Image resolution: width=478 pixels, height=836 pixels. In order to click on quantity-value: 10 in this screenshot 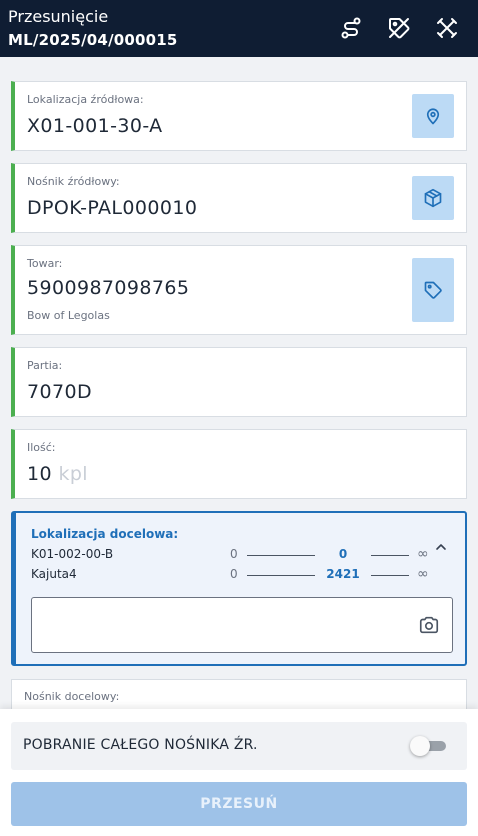, I will do `click(39, 474)`.